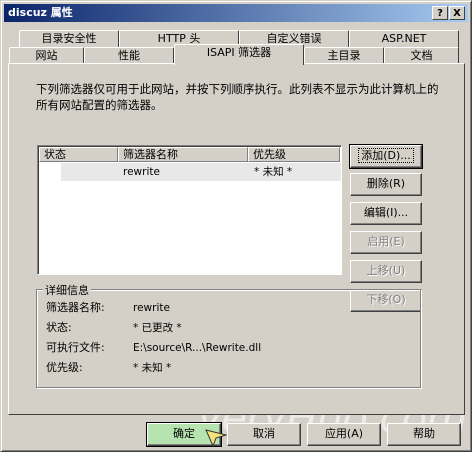 The image size is (472, 452). Describe the element at coordinates (216, 438) in the screenshot. I see `mouse-cursor-icon` at that location.